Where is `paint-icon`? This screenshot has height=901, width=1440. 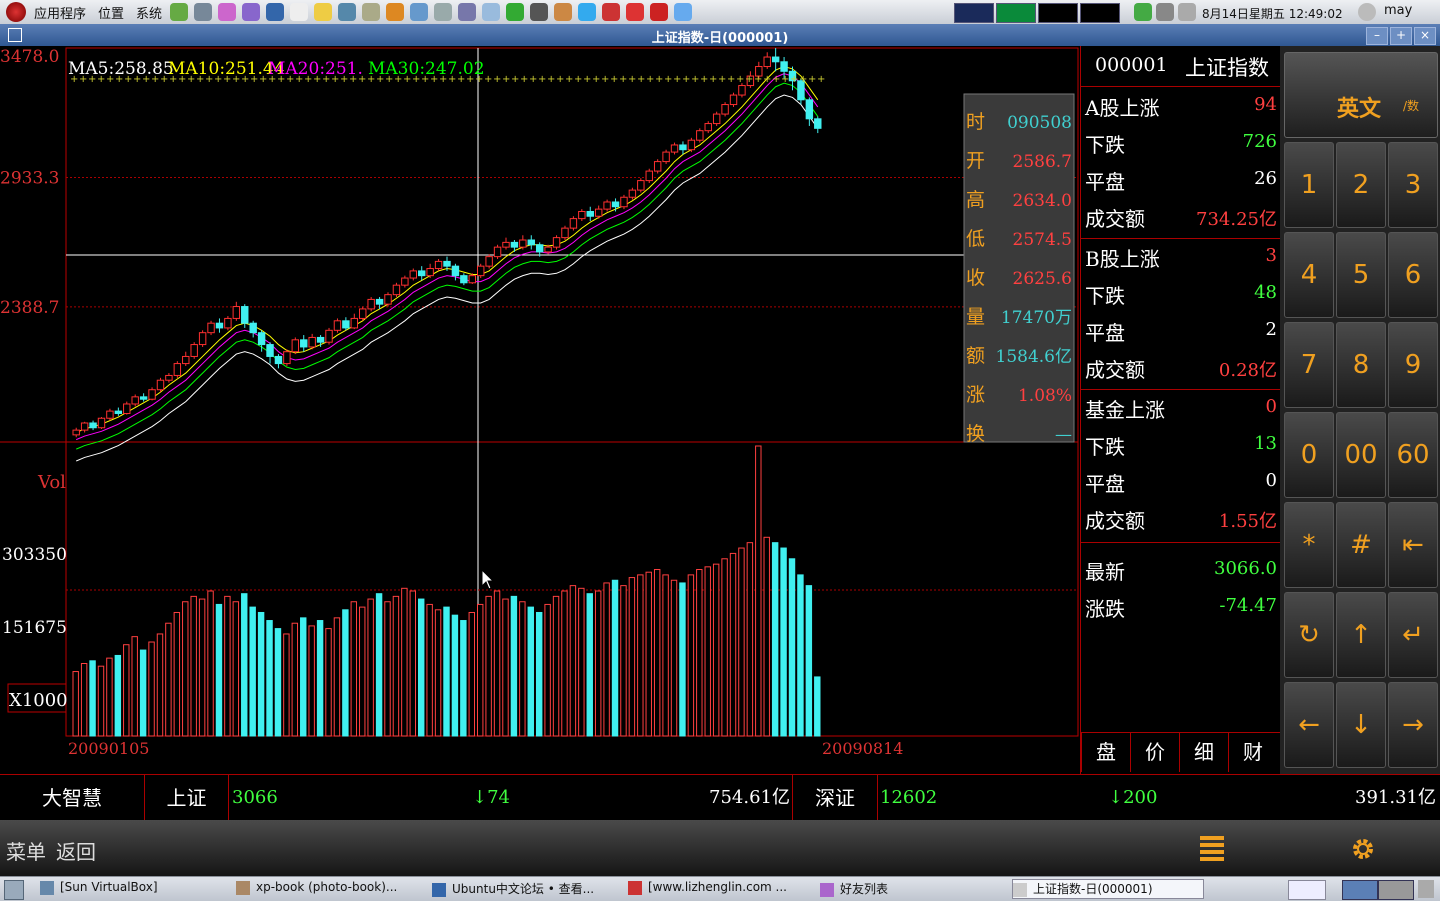
paint-icon is located at coordinates (227, 12).